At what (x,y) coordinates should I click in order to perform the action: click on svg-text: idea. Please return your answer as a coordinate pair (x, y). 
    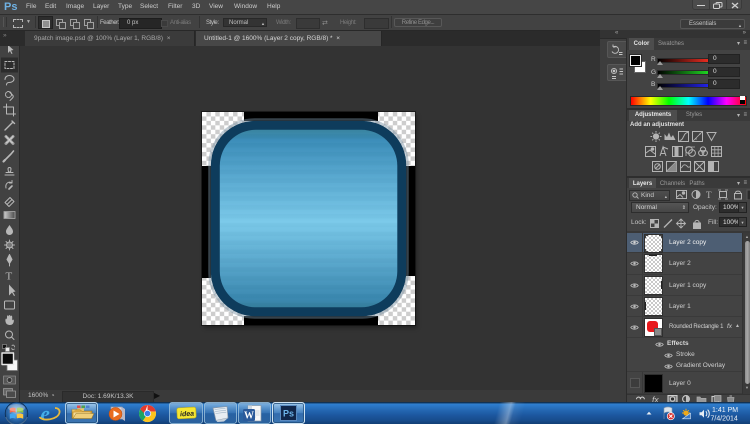
    Looking at the image, I should click on (187, 415).